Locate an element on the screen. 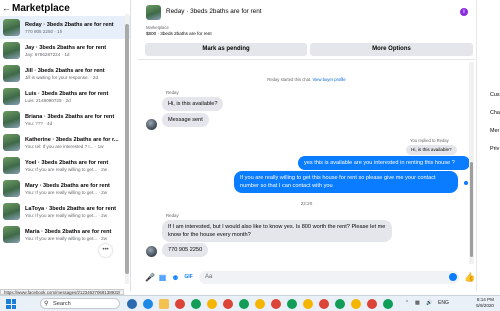 The height and width of the screenshot is (311, 500). chat-scrollbar is located at coordinates (471, 163).